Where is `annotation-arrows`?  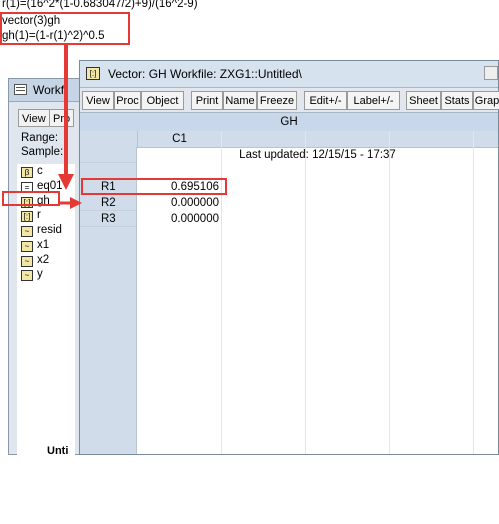 annotation-arrows is located at coordinates (70, 127).